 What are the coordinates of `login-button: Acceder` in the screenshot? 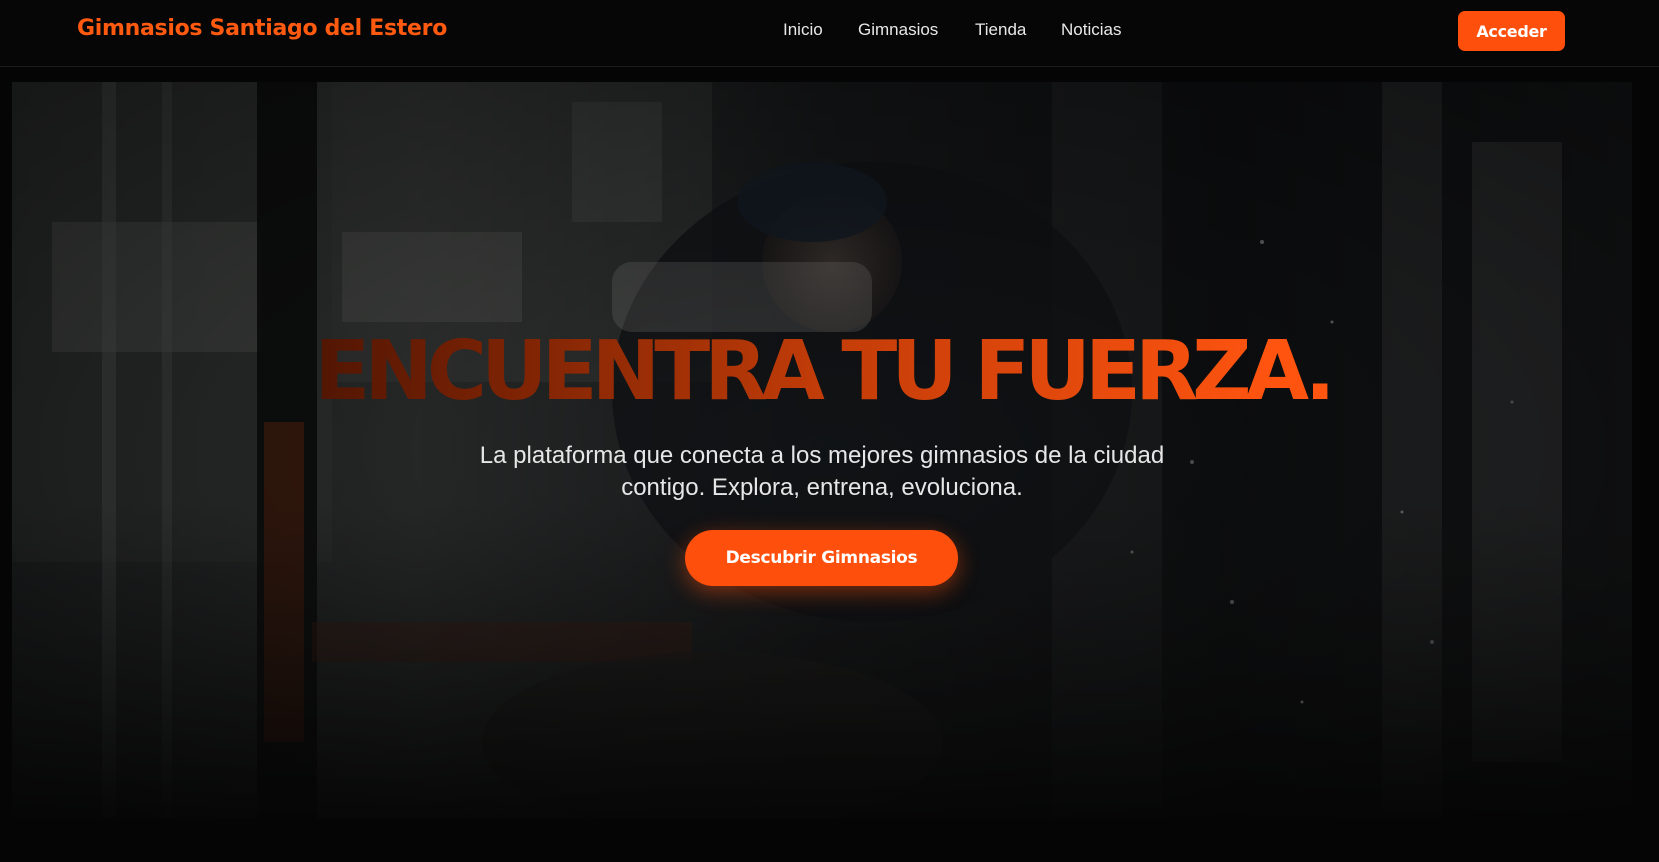 It's located at (1511, 31).